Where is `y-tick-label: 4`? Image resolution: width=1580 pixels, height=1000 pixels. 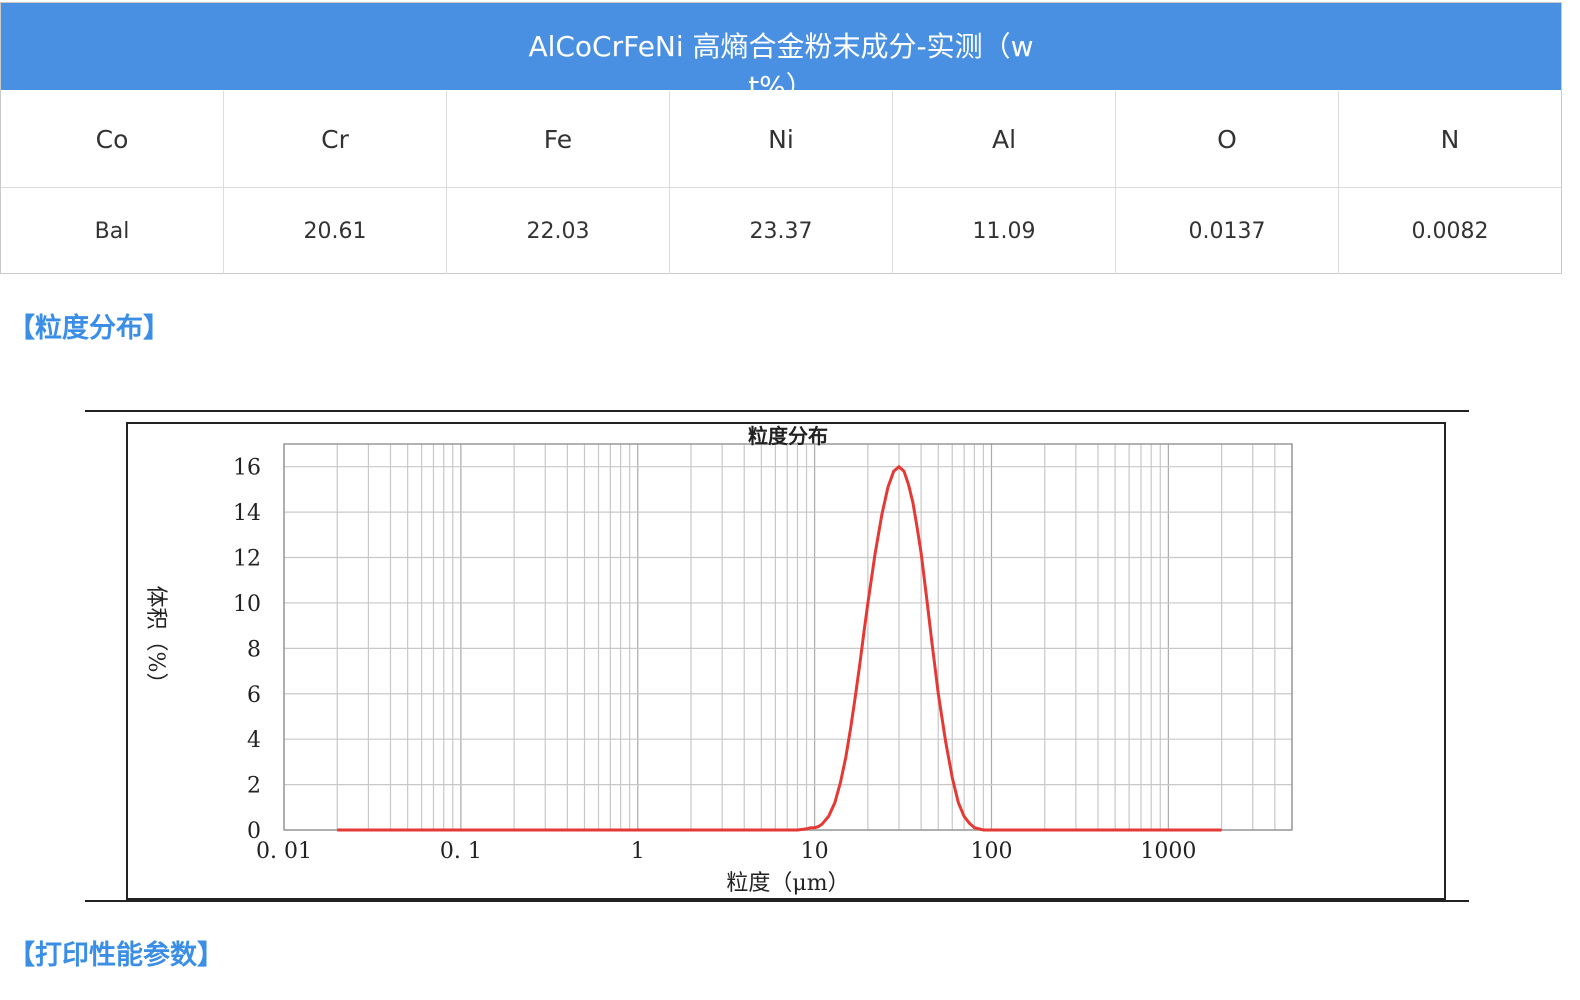
y-tick-label: 4 is located at coordinates (254, 740).